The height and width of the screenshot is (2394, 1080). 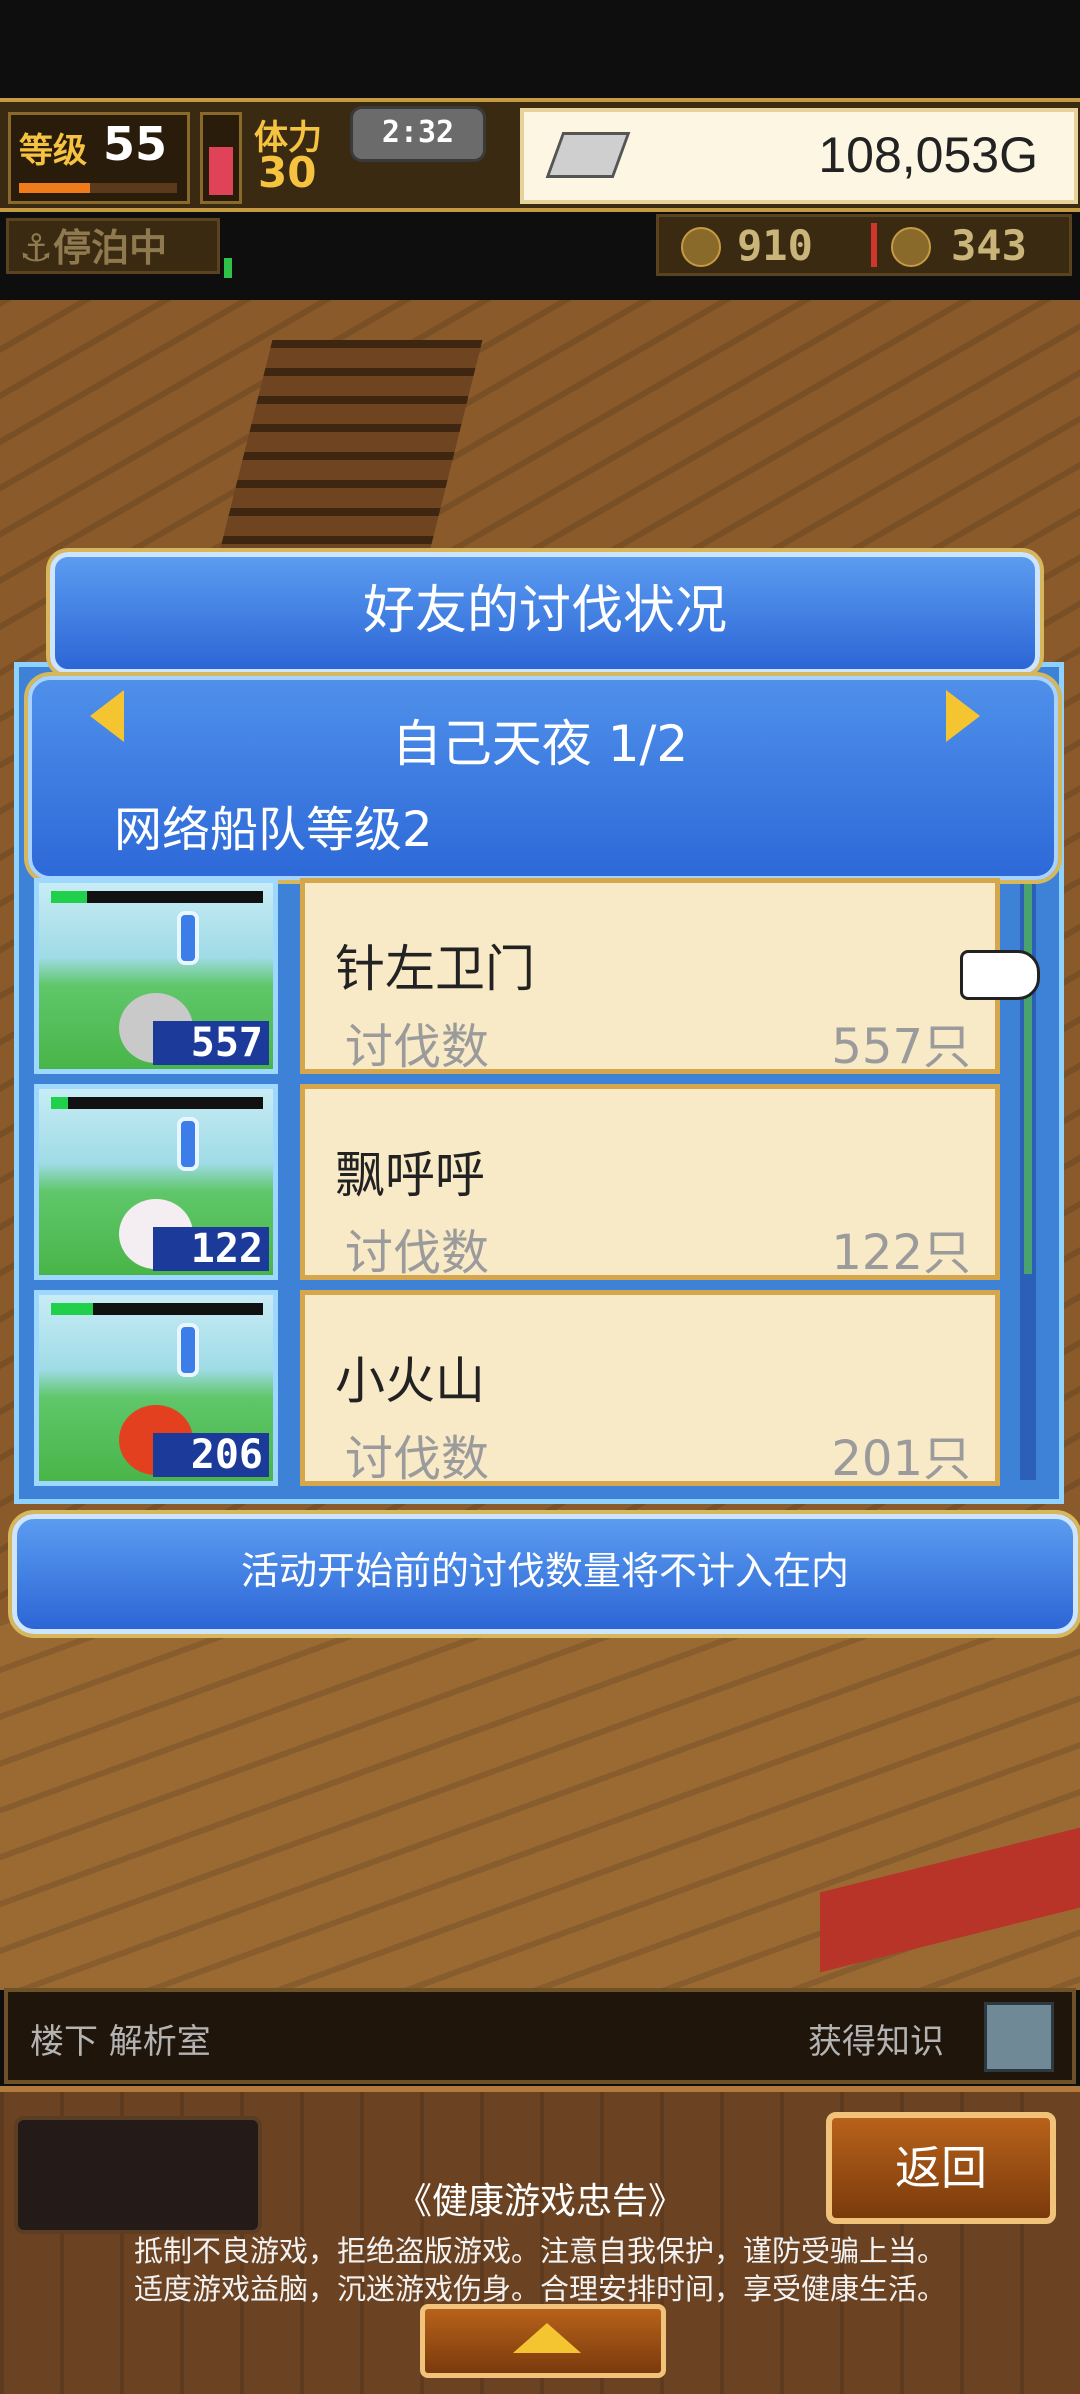 What do you see at coordinates (547, 2338) in the screenshot?
I see `up-arrow-icon` at bounding box center [547, 2338].